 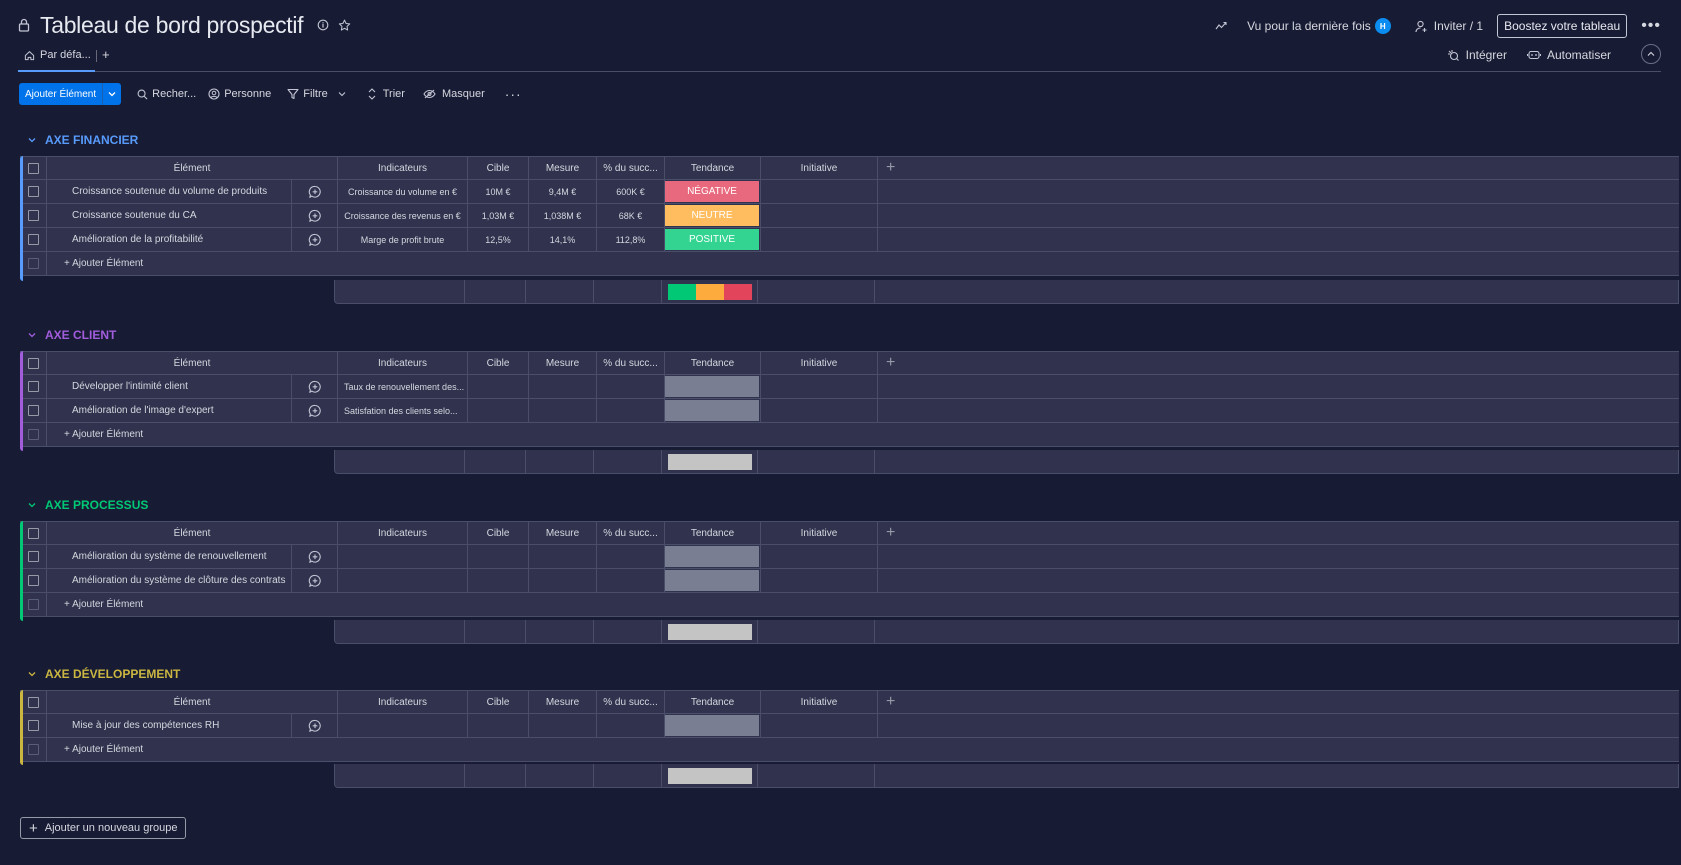 What do you see at coordinates (1651, 54) in the screenshot?
I see `collapse-header-button` at bounding box center [1651, 54].